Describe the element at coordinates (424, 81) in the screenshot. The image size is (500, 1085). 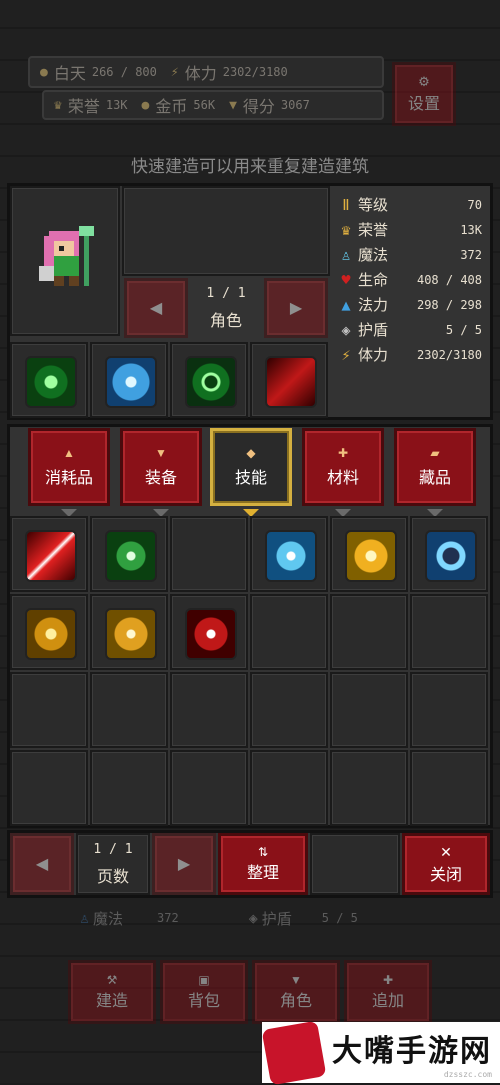
I see `gear-icon: ⚙` at that location.